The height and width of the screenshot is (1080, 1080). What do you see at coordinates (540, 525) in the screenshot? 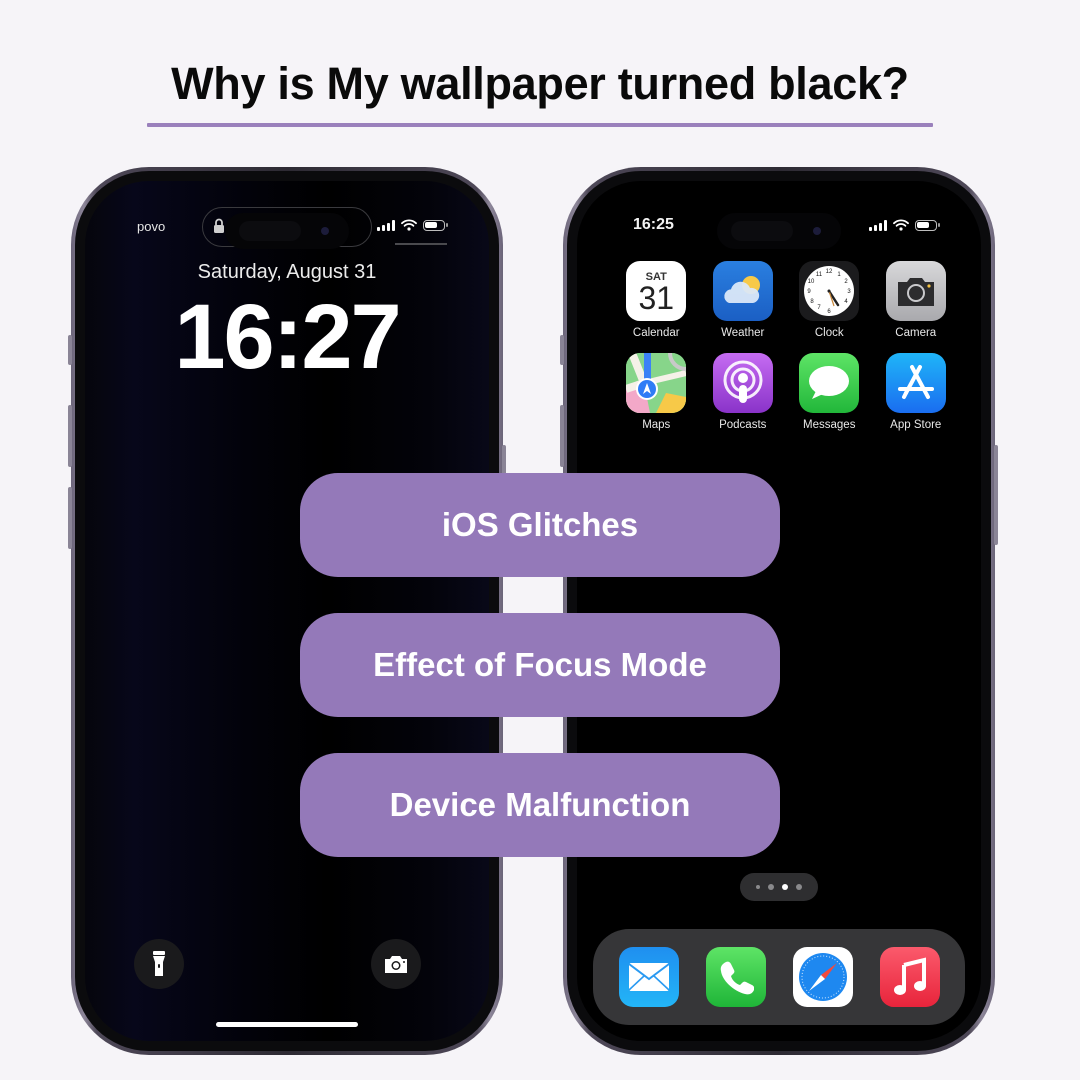
I see `reason-ios-glitches: iOS Glitches` at bounding box center [540, 525].